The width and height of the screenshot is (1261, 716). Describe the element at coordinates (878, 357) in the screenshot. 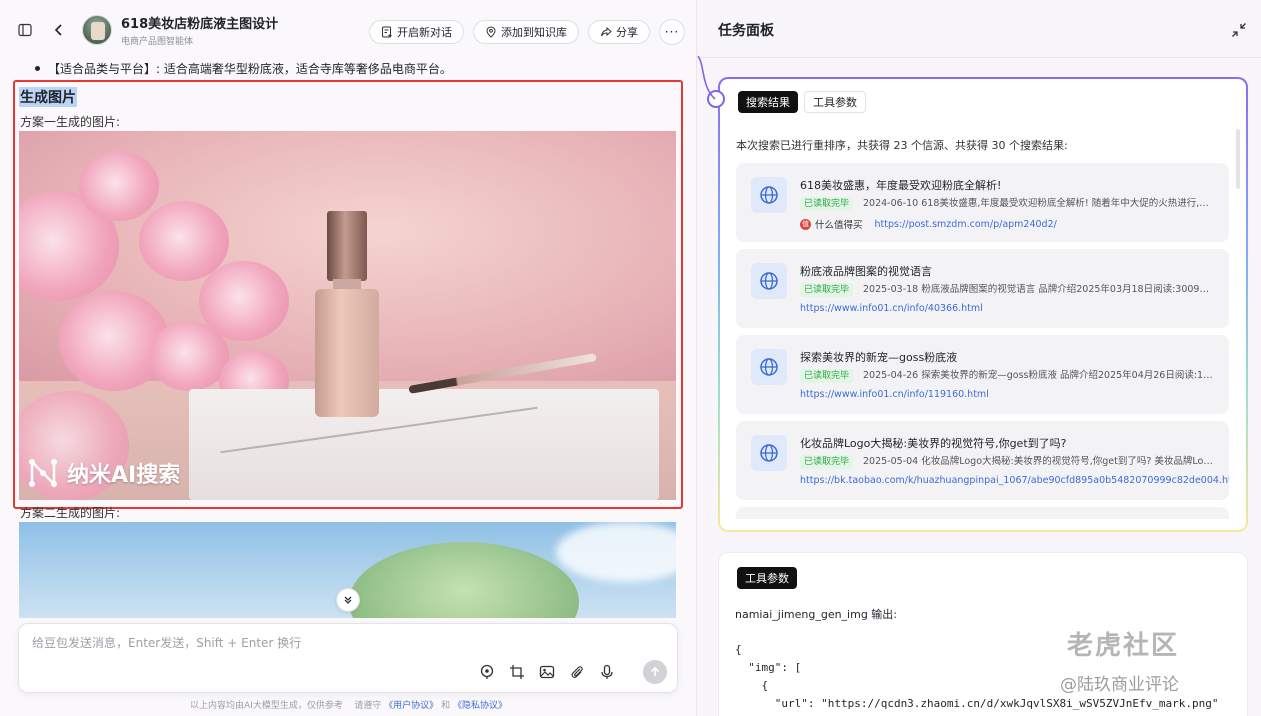

I see `result-title: 探索美妆界的新宠—goss粉底液` at that location.